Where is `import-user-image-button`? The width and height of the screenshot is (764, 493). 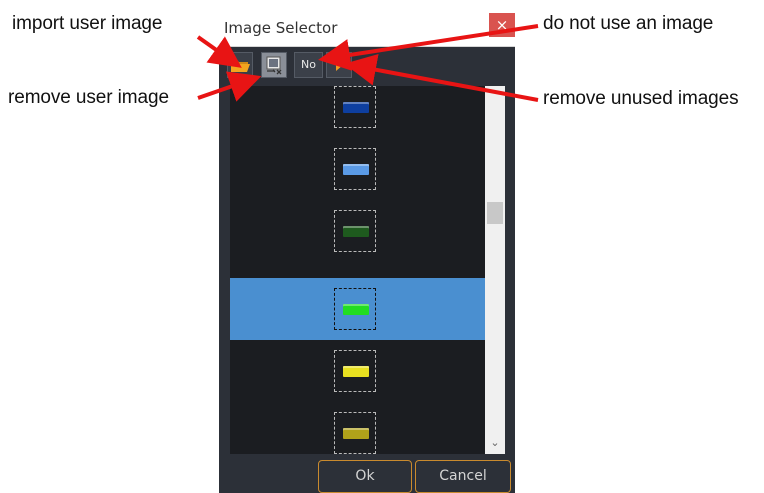
import-user-image-button is located at coordinates (240, 65).